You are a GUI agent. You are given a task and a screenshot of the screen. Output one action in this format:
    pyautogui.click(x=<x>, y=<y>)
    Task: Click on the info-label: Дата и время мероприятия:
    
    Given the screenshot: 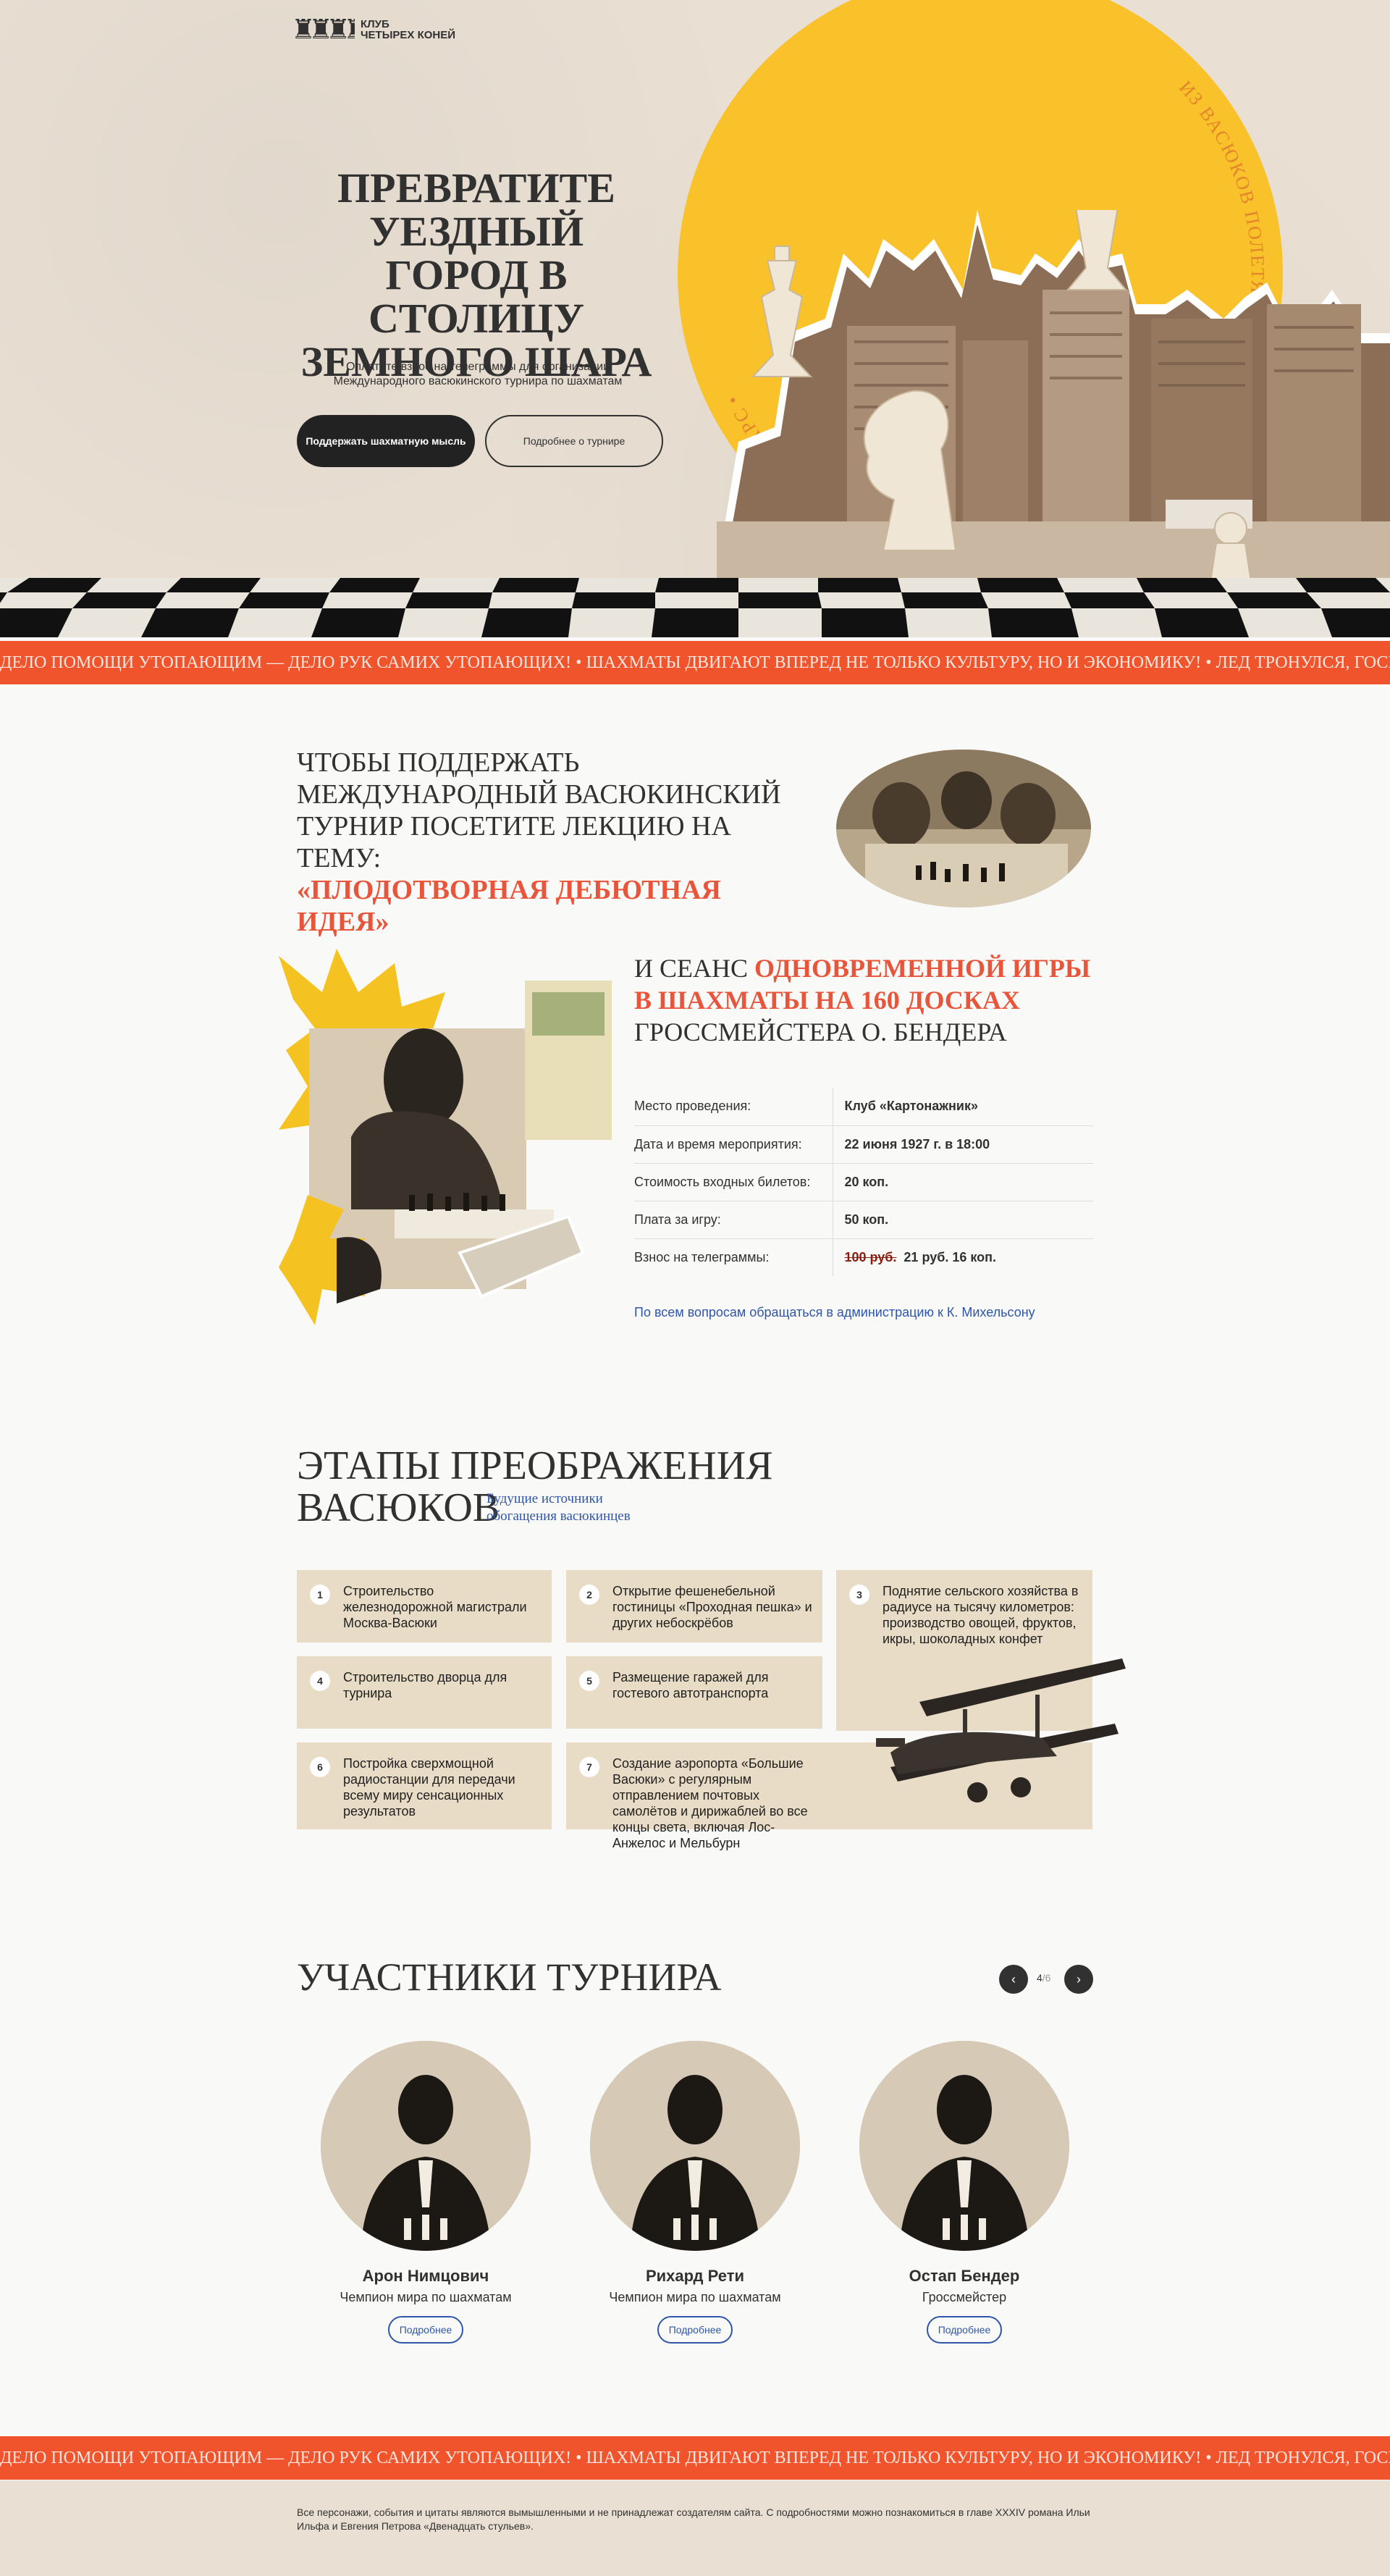 What is the action you would take?
    pyautogui.click(x=734, y=1144)
    